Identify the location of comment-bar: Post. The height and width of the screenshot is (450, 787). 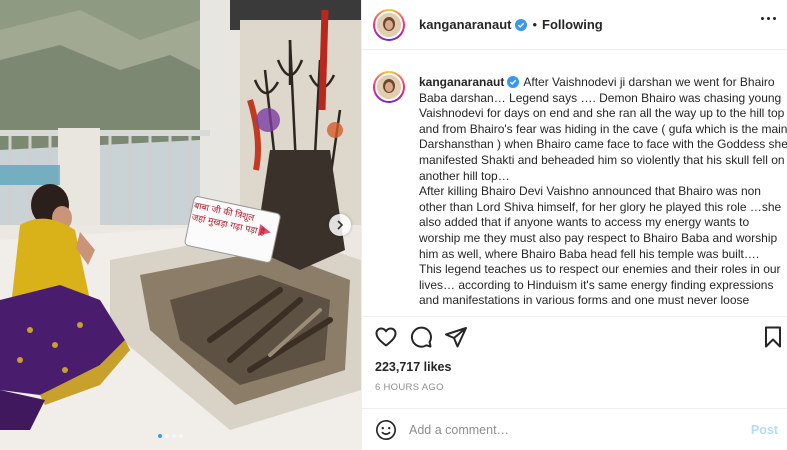
(574, 429).